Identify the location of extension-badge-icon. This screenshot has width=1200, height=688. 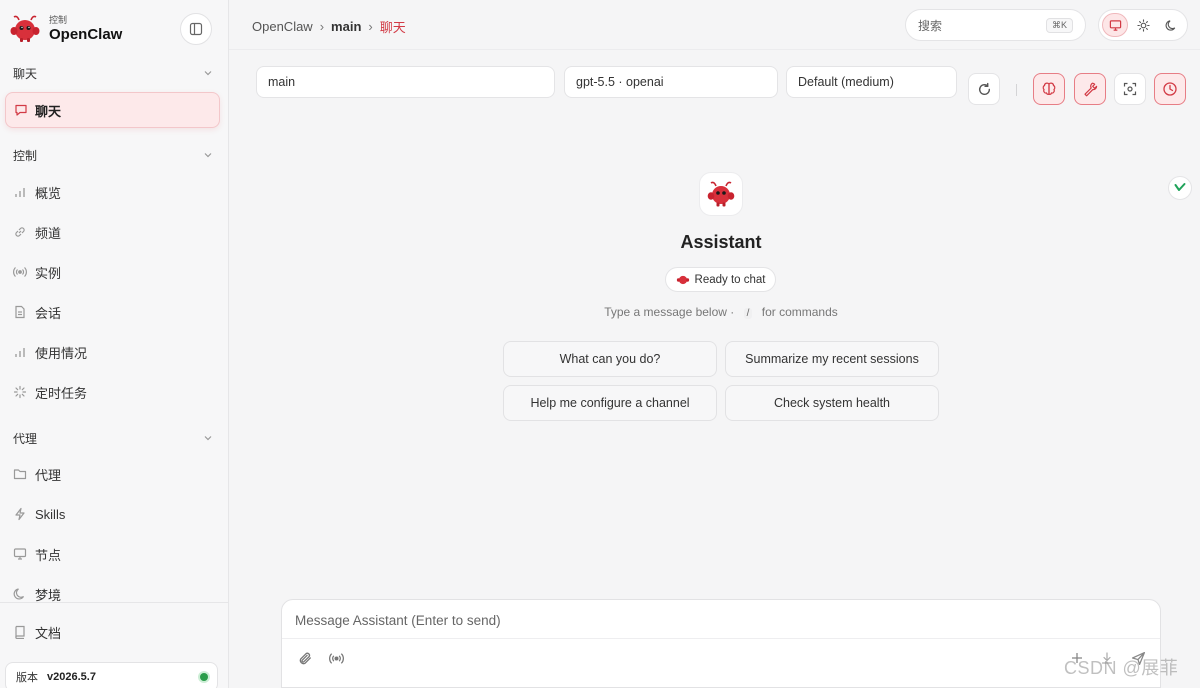
(1180, 188).